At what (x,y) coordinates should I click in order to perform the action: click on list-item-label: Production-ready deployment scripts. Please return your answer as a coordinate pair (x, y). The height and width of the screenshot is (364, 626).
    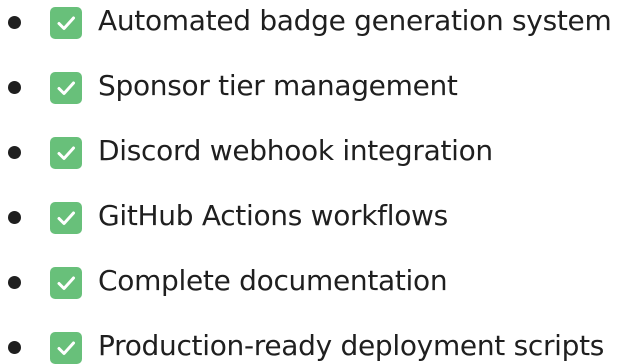
    Looking at the image, I should click on (351, 345).